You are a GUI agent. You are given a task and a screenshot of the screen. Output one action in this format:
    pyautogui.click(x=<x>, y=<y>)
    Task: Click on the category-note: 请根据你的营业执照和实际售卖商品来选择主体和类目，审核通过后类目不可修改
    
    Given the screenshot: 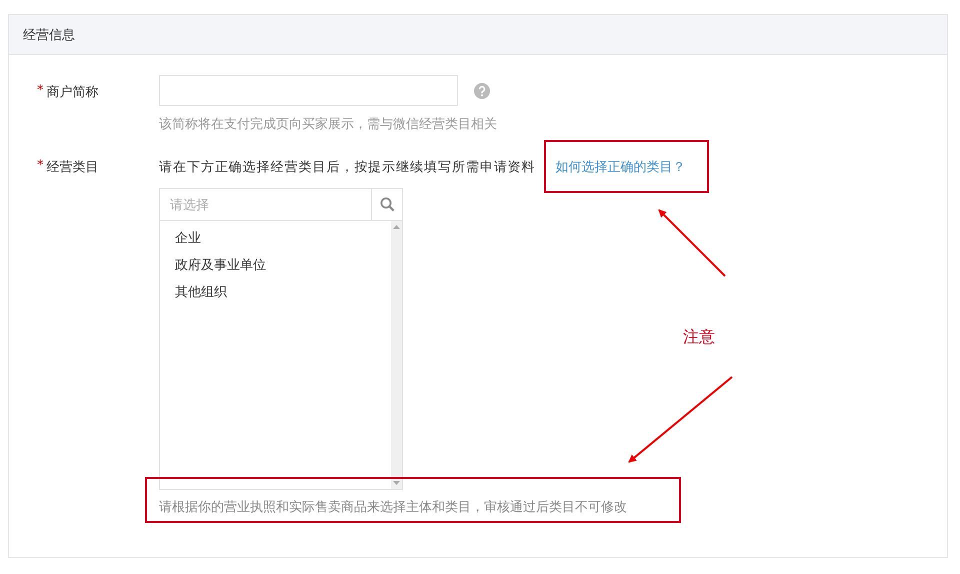 What is the action you would take?
    pyautogui.click(x=393, y=507)
    